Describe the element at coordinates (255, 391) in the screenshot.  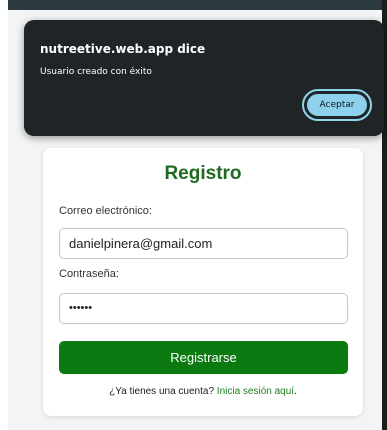
I see `login-link: Inicia sesión aquí` at that location.